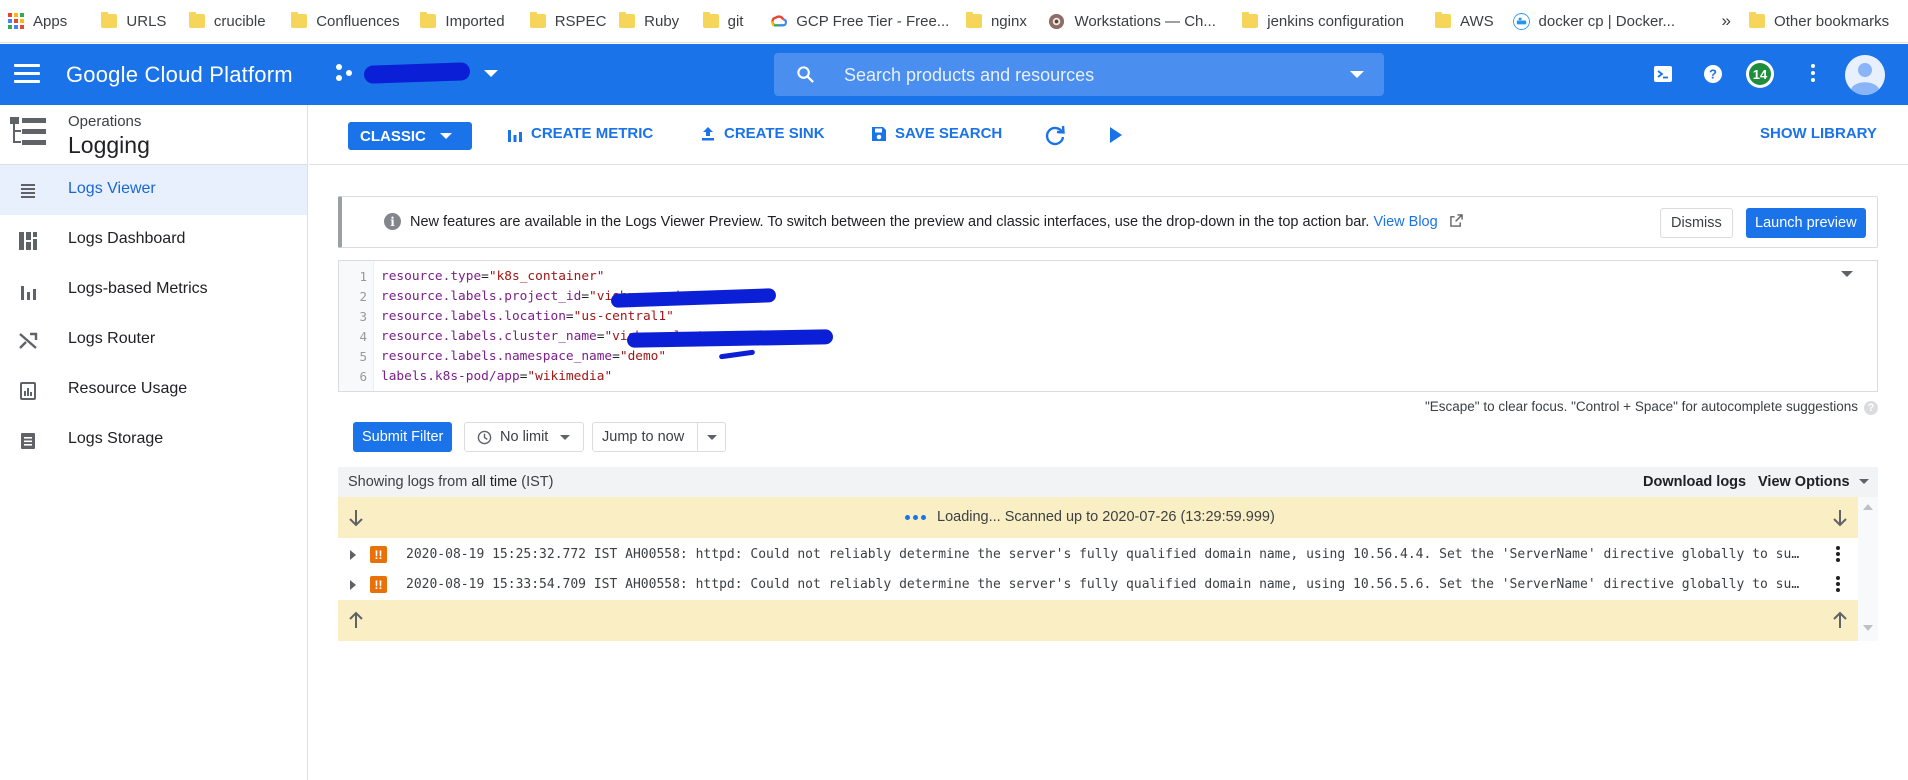  Describe the element at coordinates (805, 74) in the screenshot. I see `search-icon` at that location.